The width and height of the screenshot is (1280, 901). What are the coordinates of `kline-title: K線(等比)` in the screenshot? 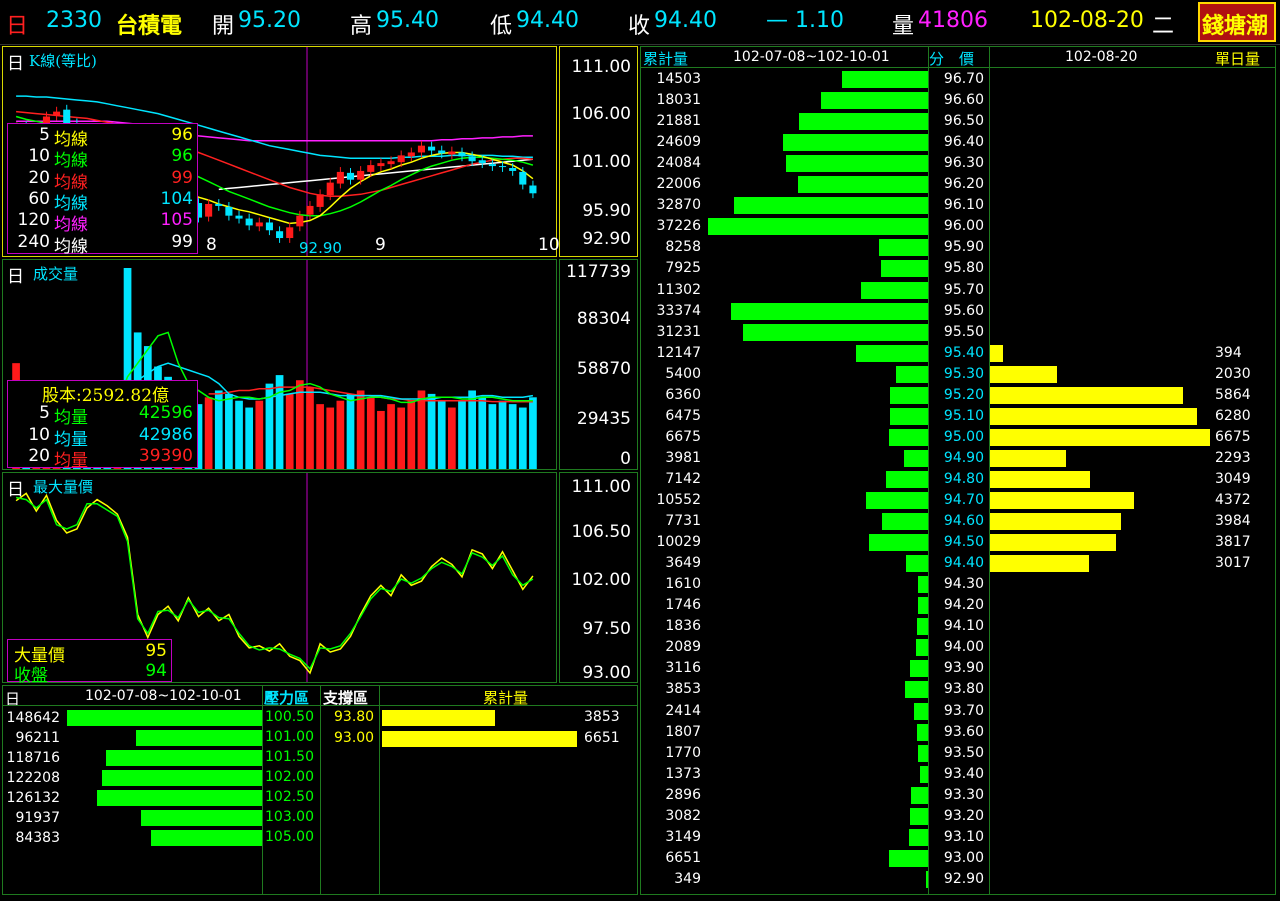 It's located at (63, 60).